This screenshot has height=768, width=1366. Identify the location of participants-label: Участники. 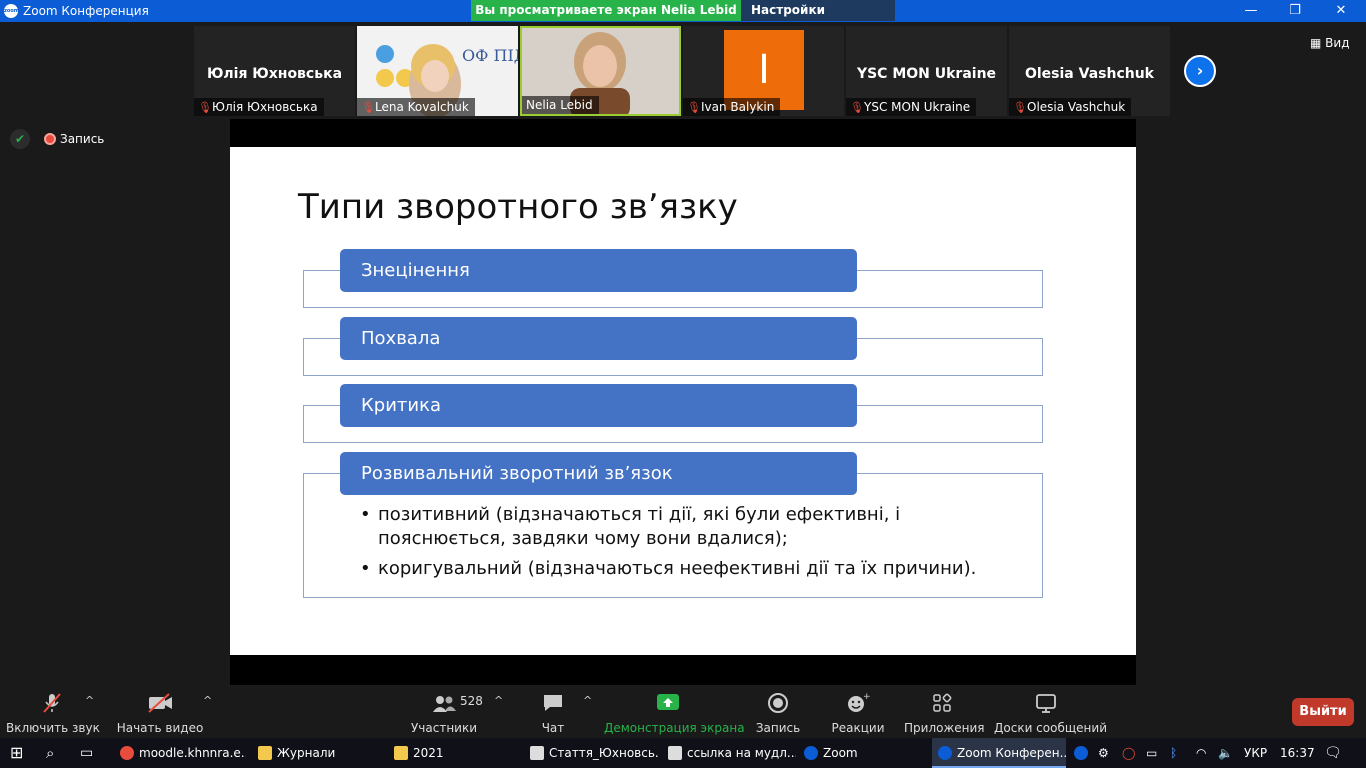
(444, 728).